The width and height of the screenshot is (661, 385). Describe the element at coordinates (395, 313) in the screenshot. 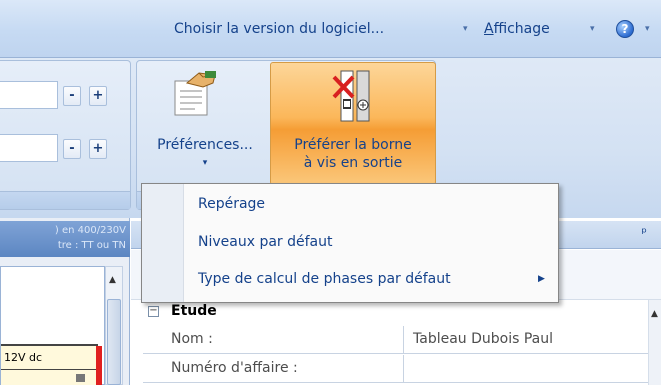

I see `property-section-etude: − Etude` at that location.